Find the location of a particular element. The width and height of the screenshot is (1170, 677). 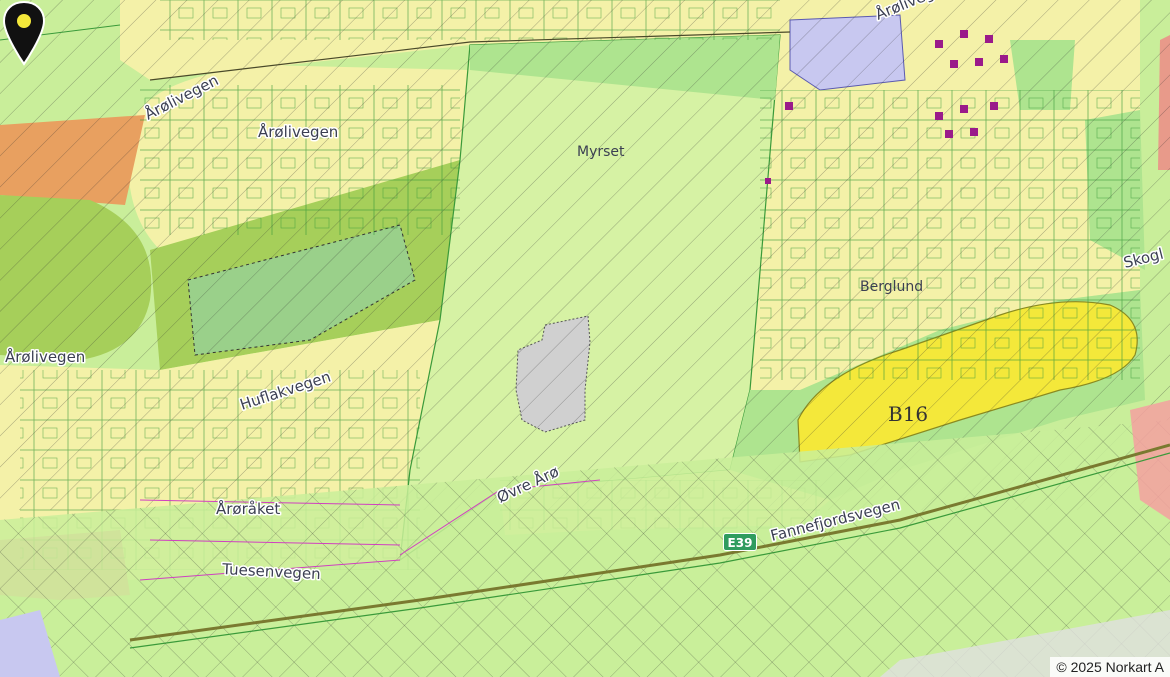

street-label-arorakaet: Årøråket is located at coordinates (248, 508).